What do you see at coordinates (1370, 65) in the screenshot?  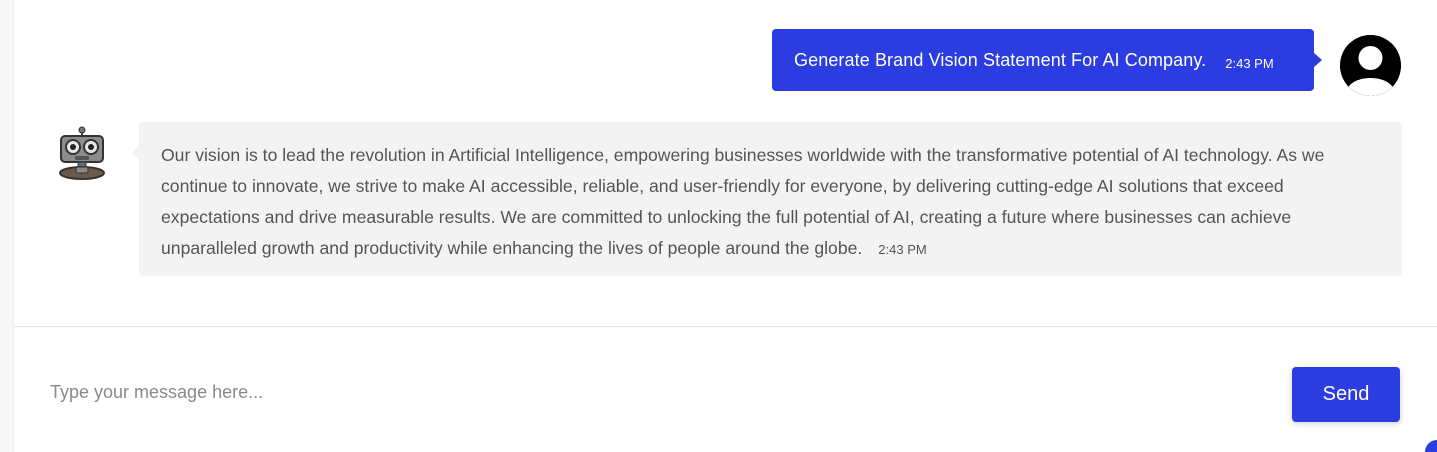 I see `user-avatar-icon` at bounding box center [1370, 65].